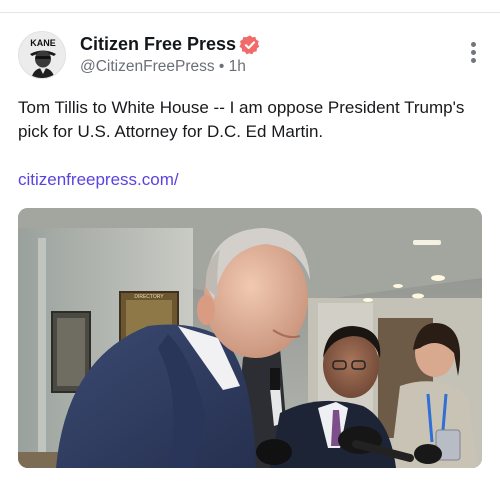 The width and height of the screenshot is (500, 482). Describe the element at coordinates (149, 297) in the screenshot. I see `sign-text: DIRECTORY` at that location.